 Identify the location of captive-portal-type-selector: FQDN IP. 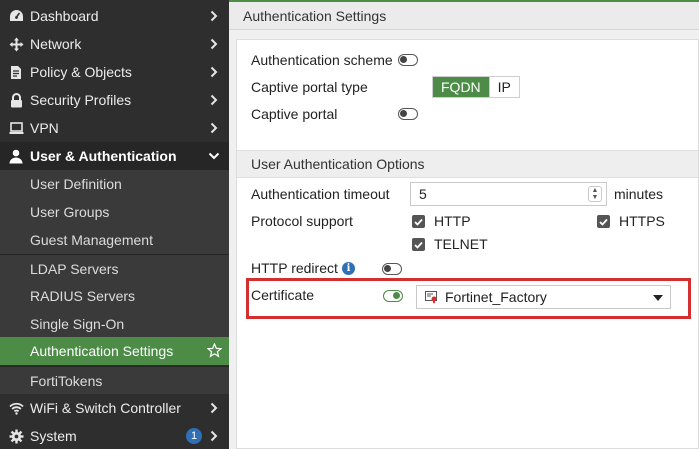
(476, 87).